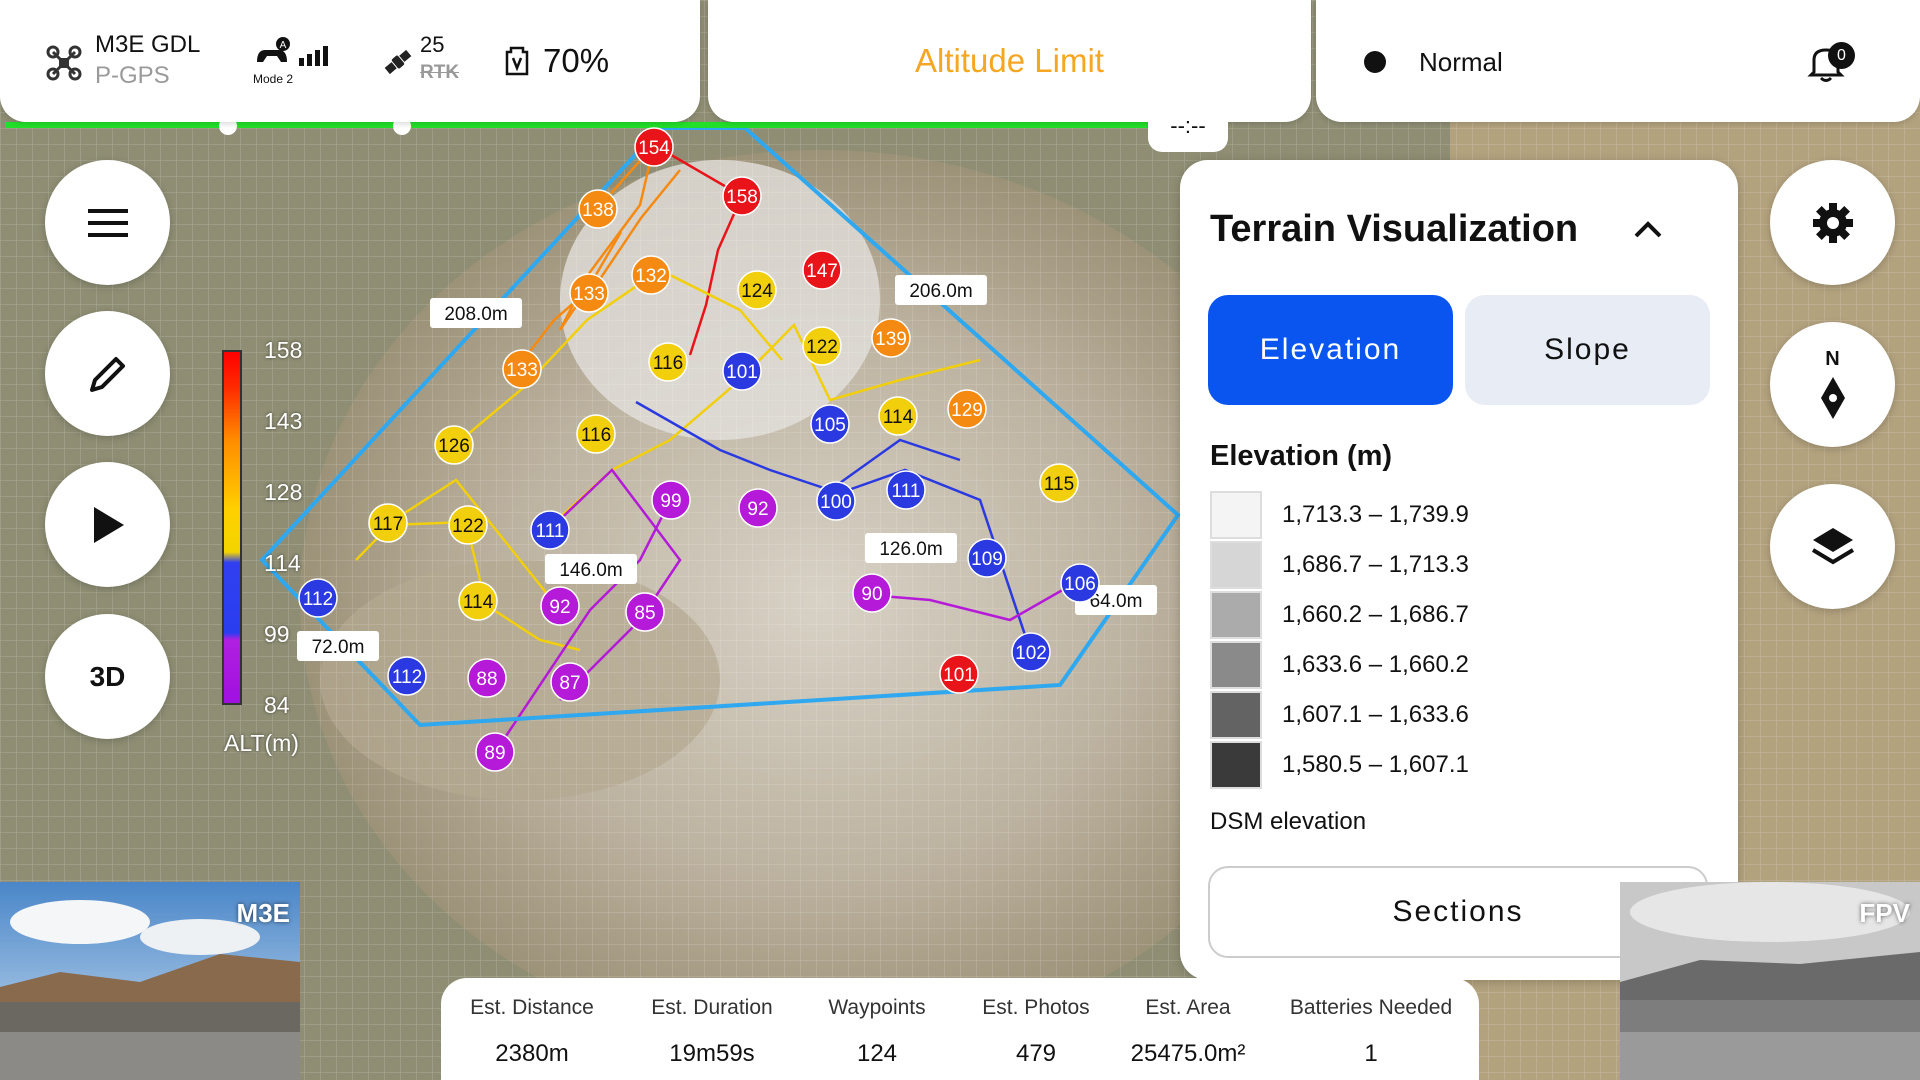  What do you see at coordinates (1648, 230) in the screenshot?
I see `chevron-up-icon` at bounding box center [1648, 230].